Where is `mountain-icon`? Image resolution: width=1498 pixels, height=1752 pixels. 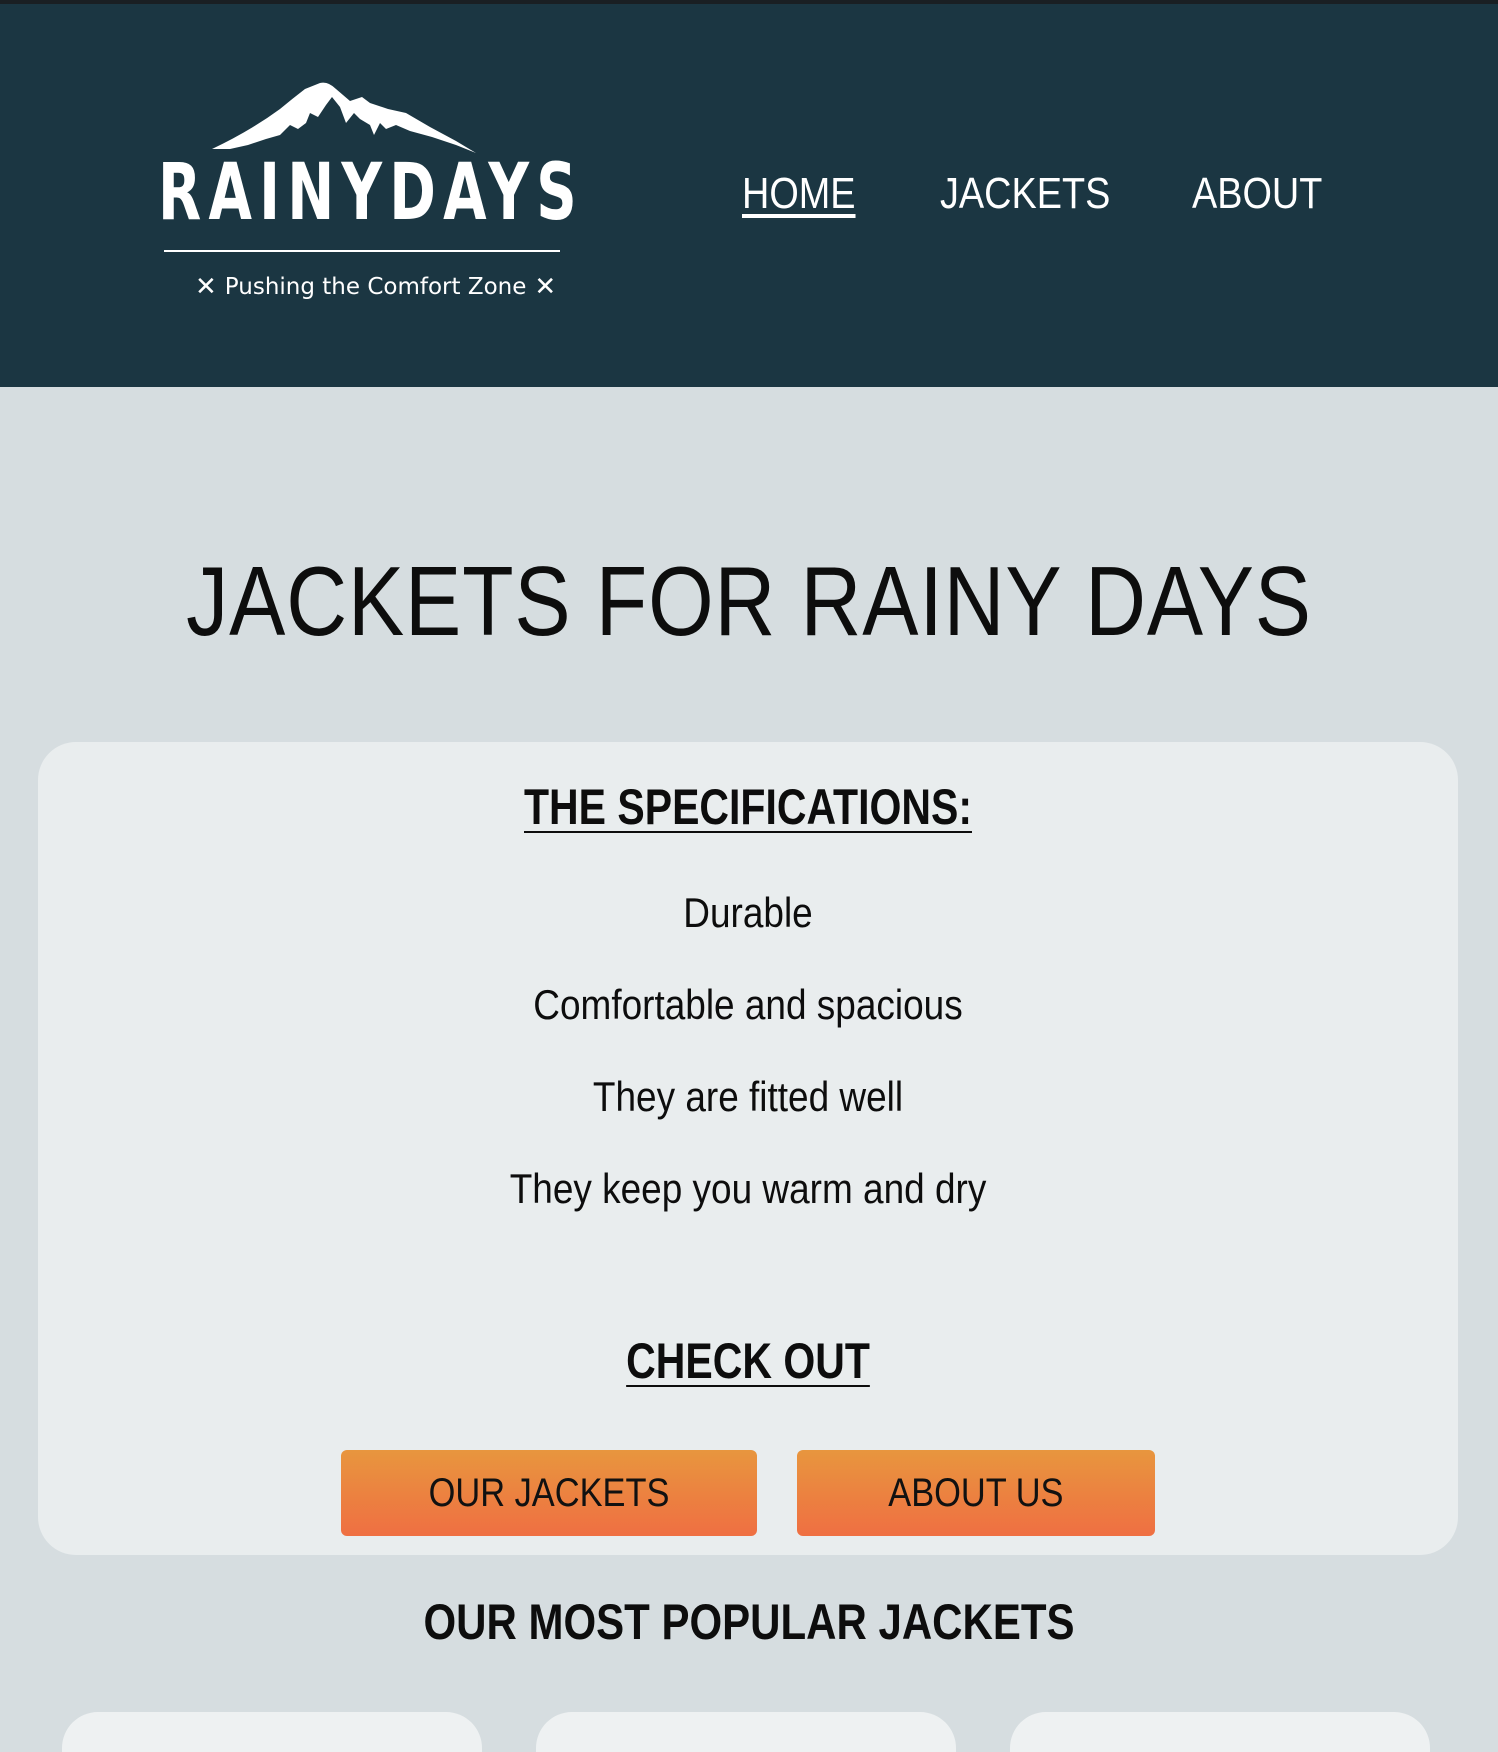 mountain-icon is located at coordinates (344, 117).